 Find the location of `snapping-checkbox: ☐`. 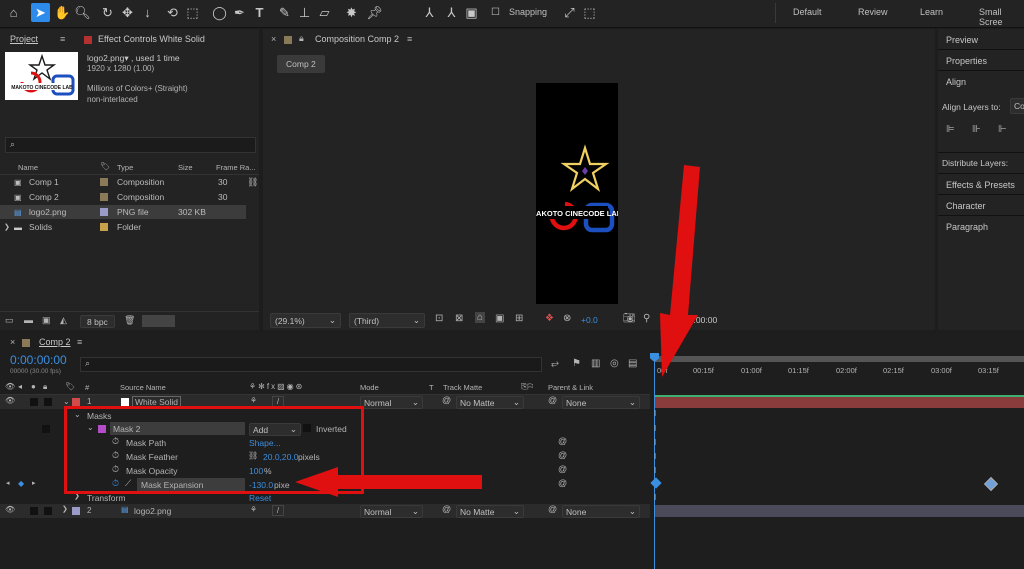

snapping-checkbox: ☐ is located at coordinates (495, 12).